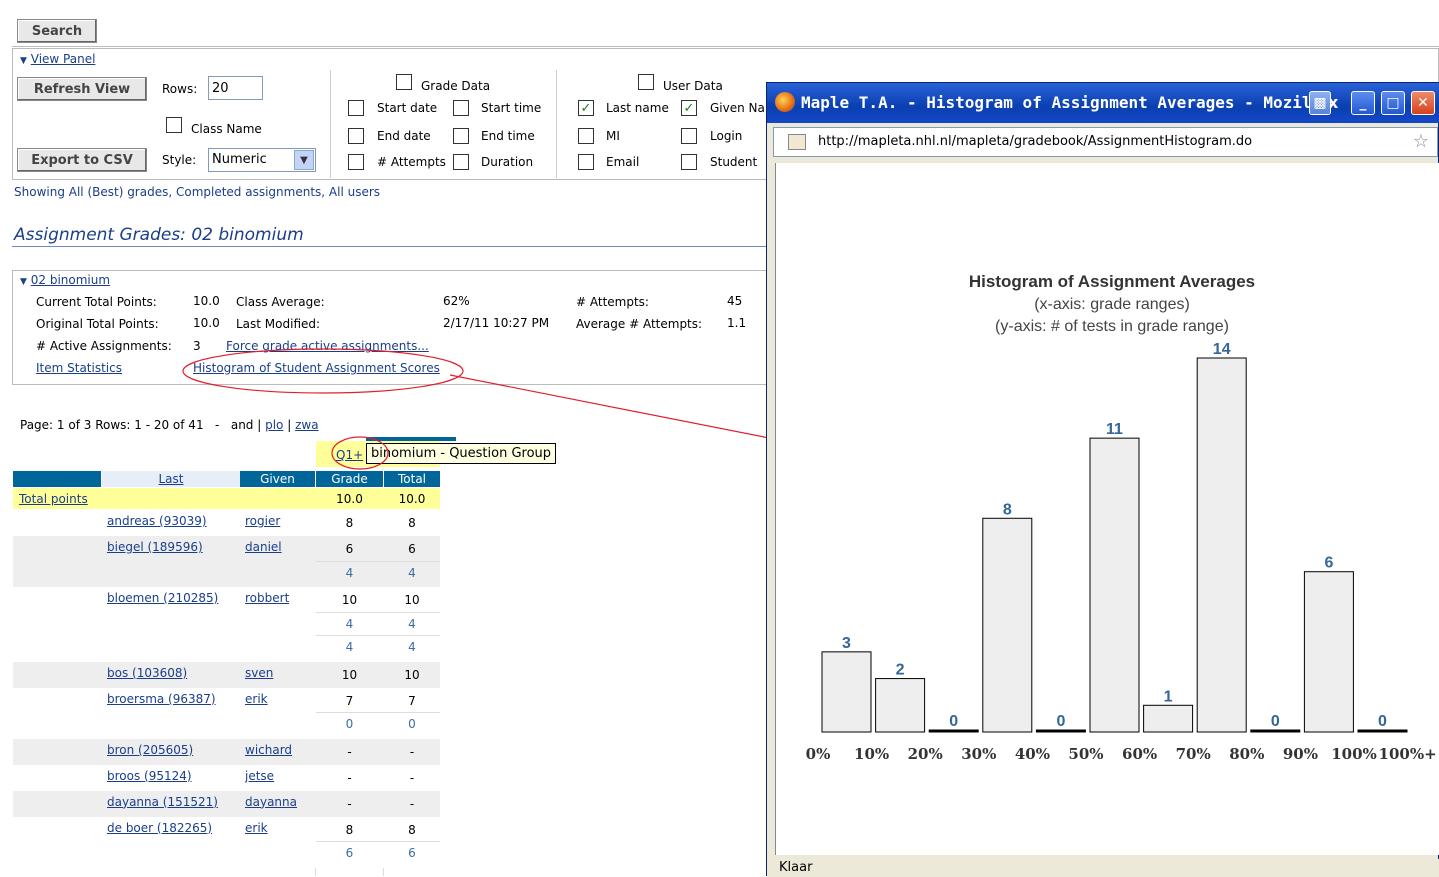 Image resolution: width=1439 pixels, height=877 pixels. Describe the element at coordinates (1139, 754) in the screenshot. I see `chart-x-tick-label: 60%` at that location.